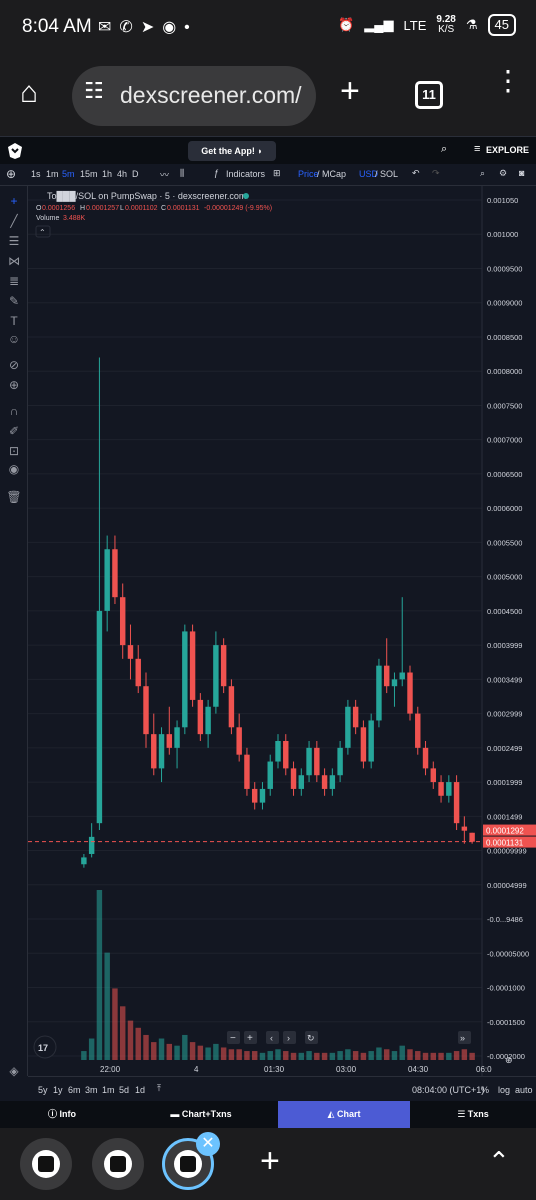  What do you see at coordinates (122, 174) in the screenshot?
I see `interval-4h: 4h` at bounding box center [122, 174].